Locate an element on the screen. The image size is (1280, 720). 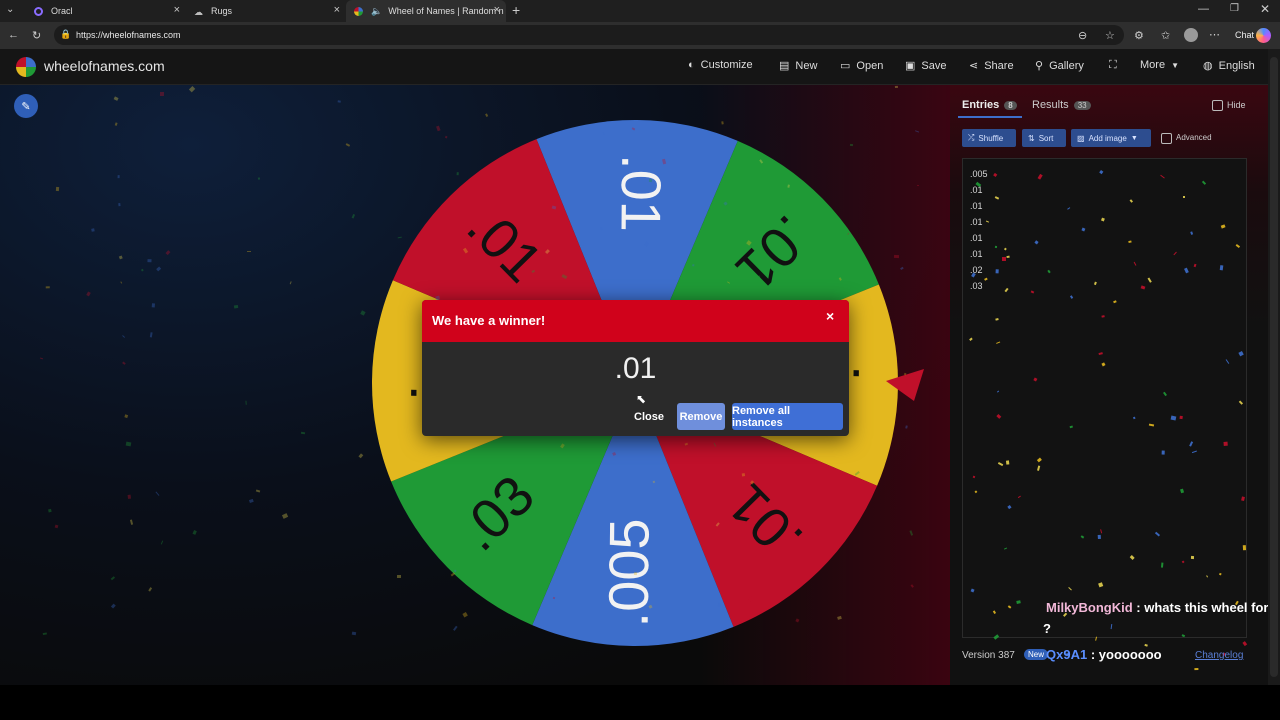
version-label: Version 387 is located at coordinates (988, 655).